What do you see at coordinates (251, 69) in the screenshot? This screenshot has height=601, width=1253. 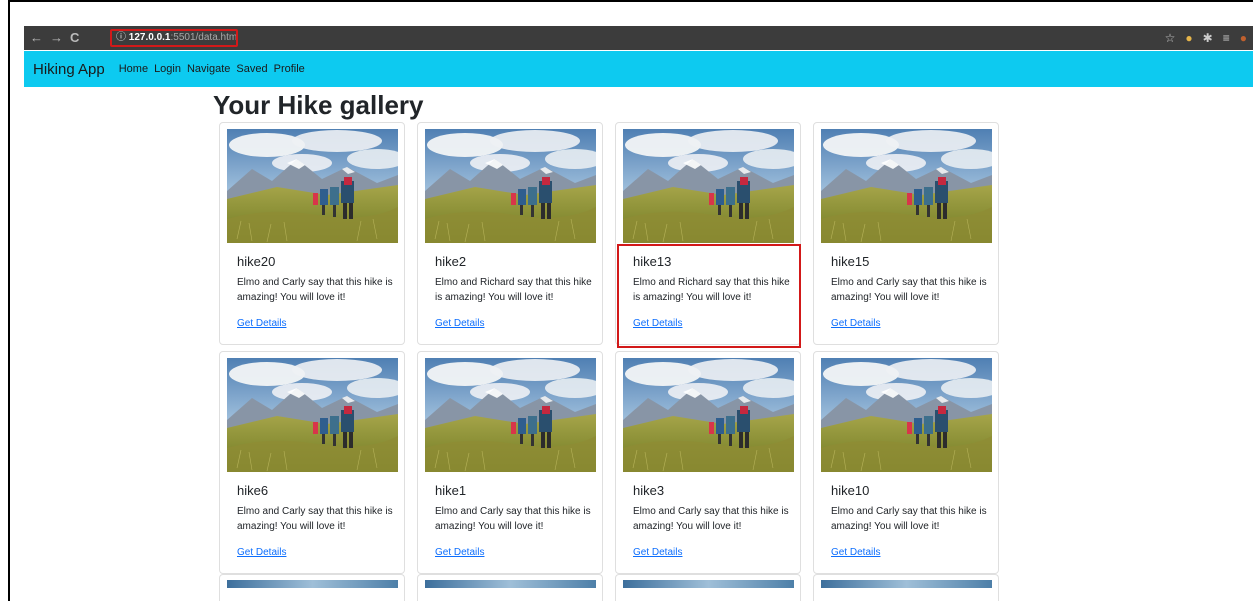 I see `nav-link-saved: Saved` at bounding box center [251, 69].